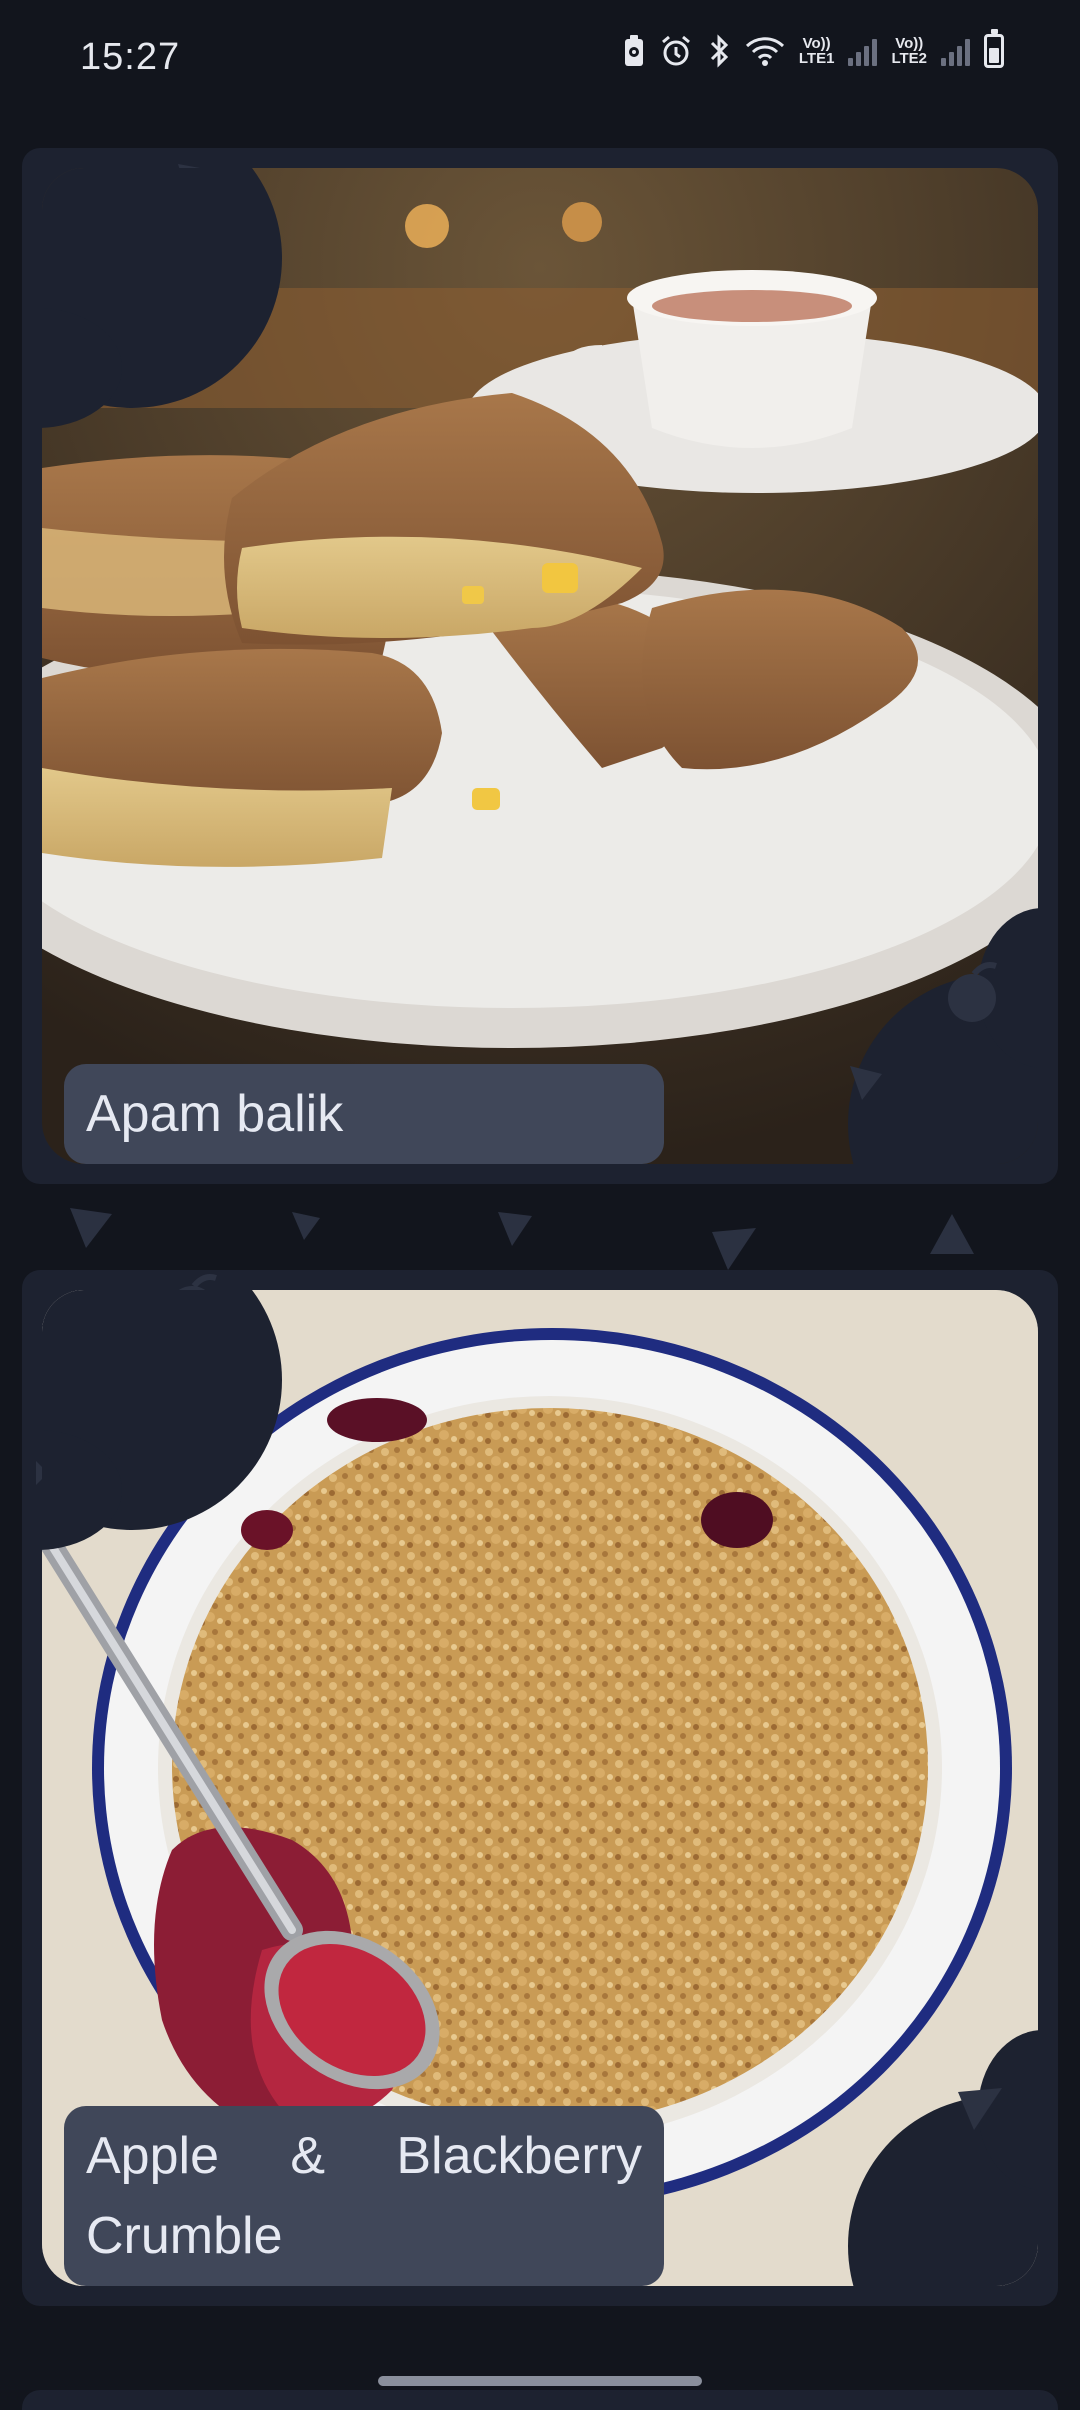  I want to click on recipe-title: Apam balik, so click(364, 1114).